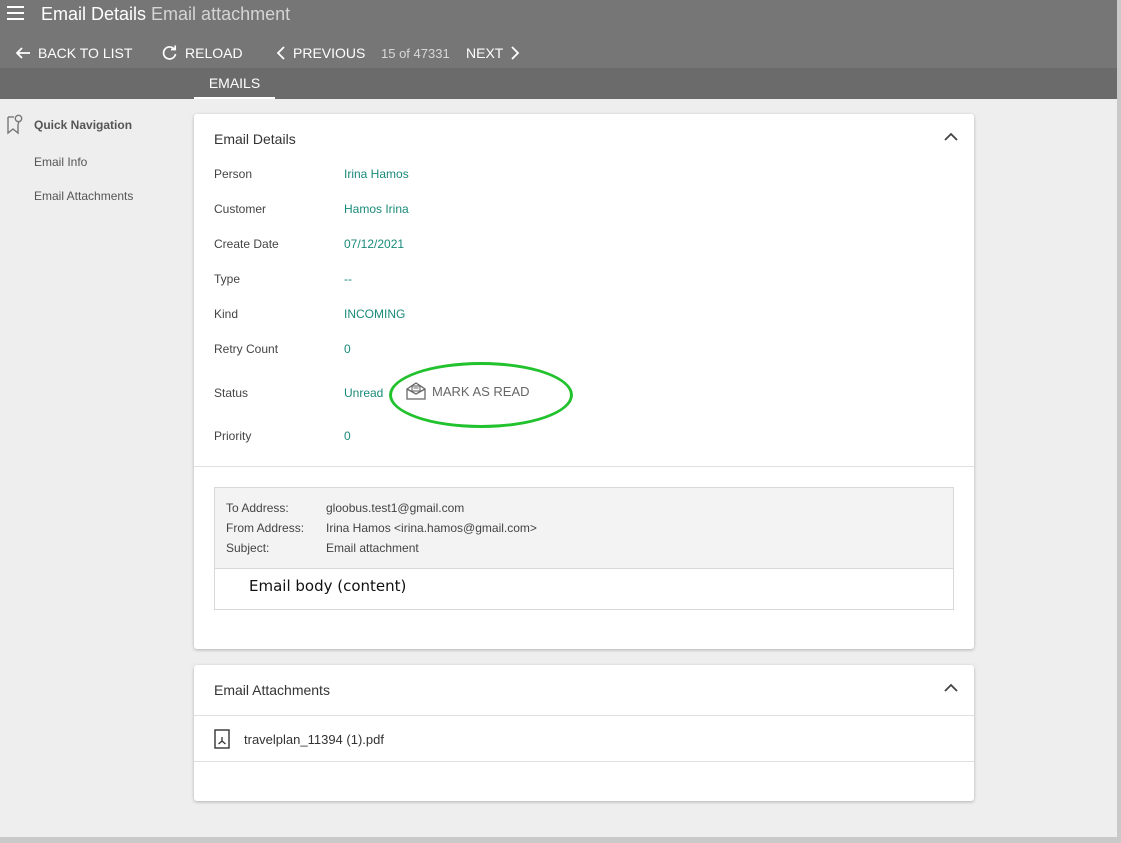 The width and height of the screenshot is (1121, 843). What do you see at coordinates (246, 244) in the screenshot?
I see `create-date-label: Create Date` at bounding box center [246, 244].